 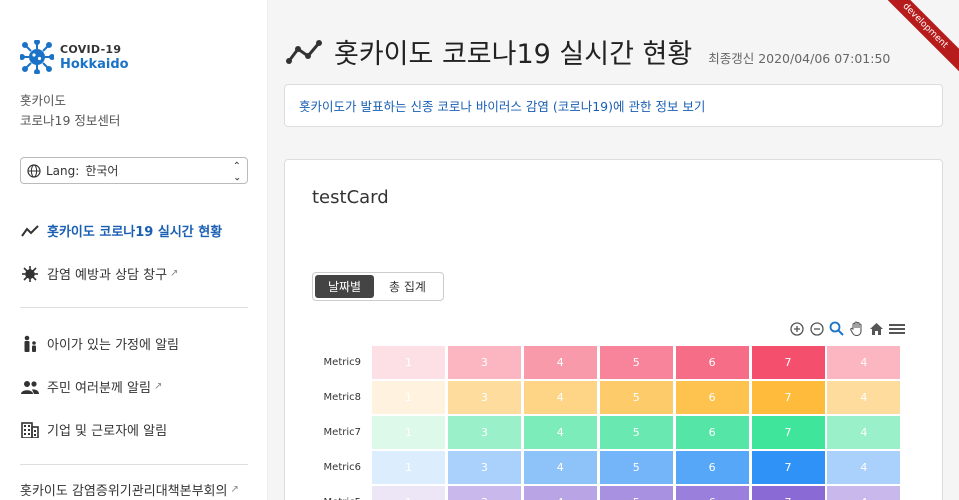 I want to click on toggle-daily-button: 날짜별, so click(x=344, y=286).